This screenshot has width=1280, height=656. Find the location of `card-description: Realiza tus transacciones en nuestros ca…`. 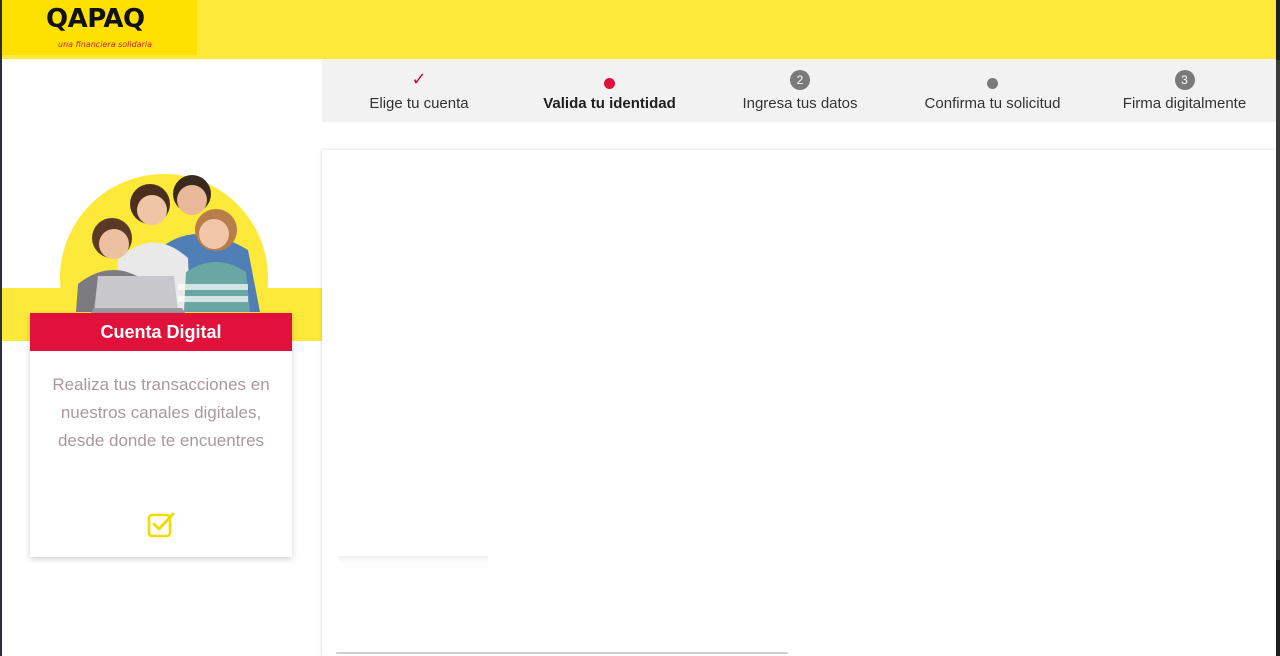

card-description: Realiza tus transacciones en nuestros ca… is located at coordinates (161, 412).